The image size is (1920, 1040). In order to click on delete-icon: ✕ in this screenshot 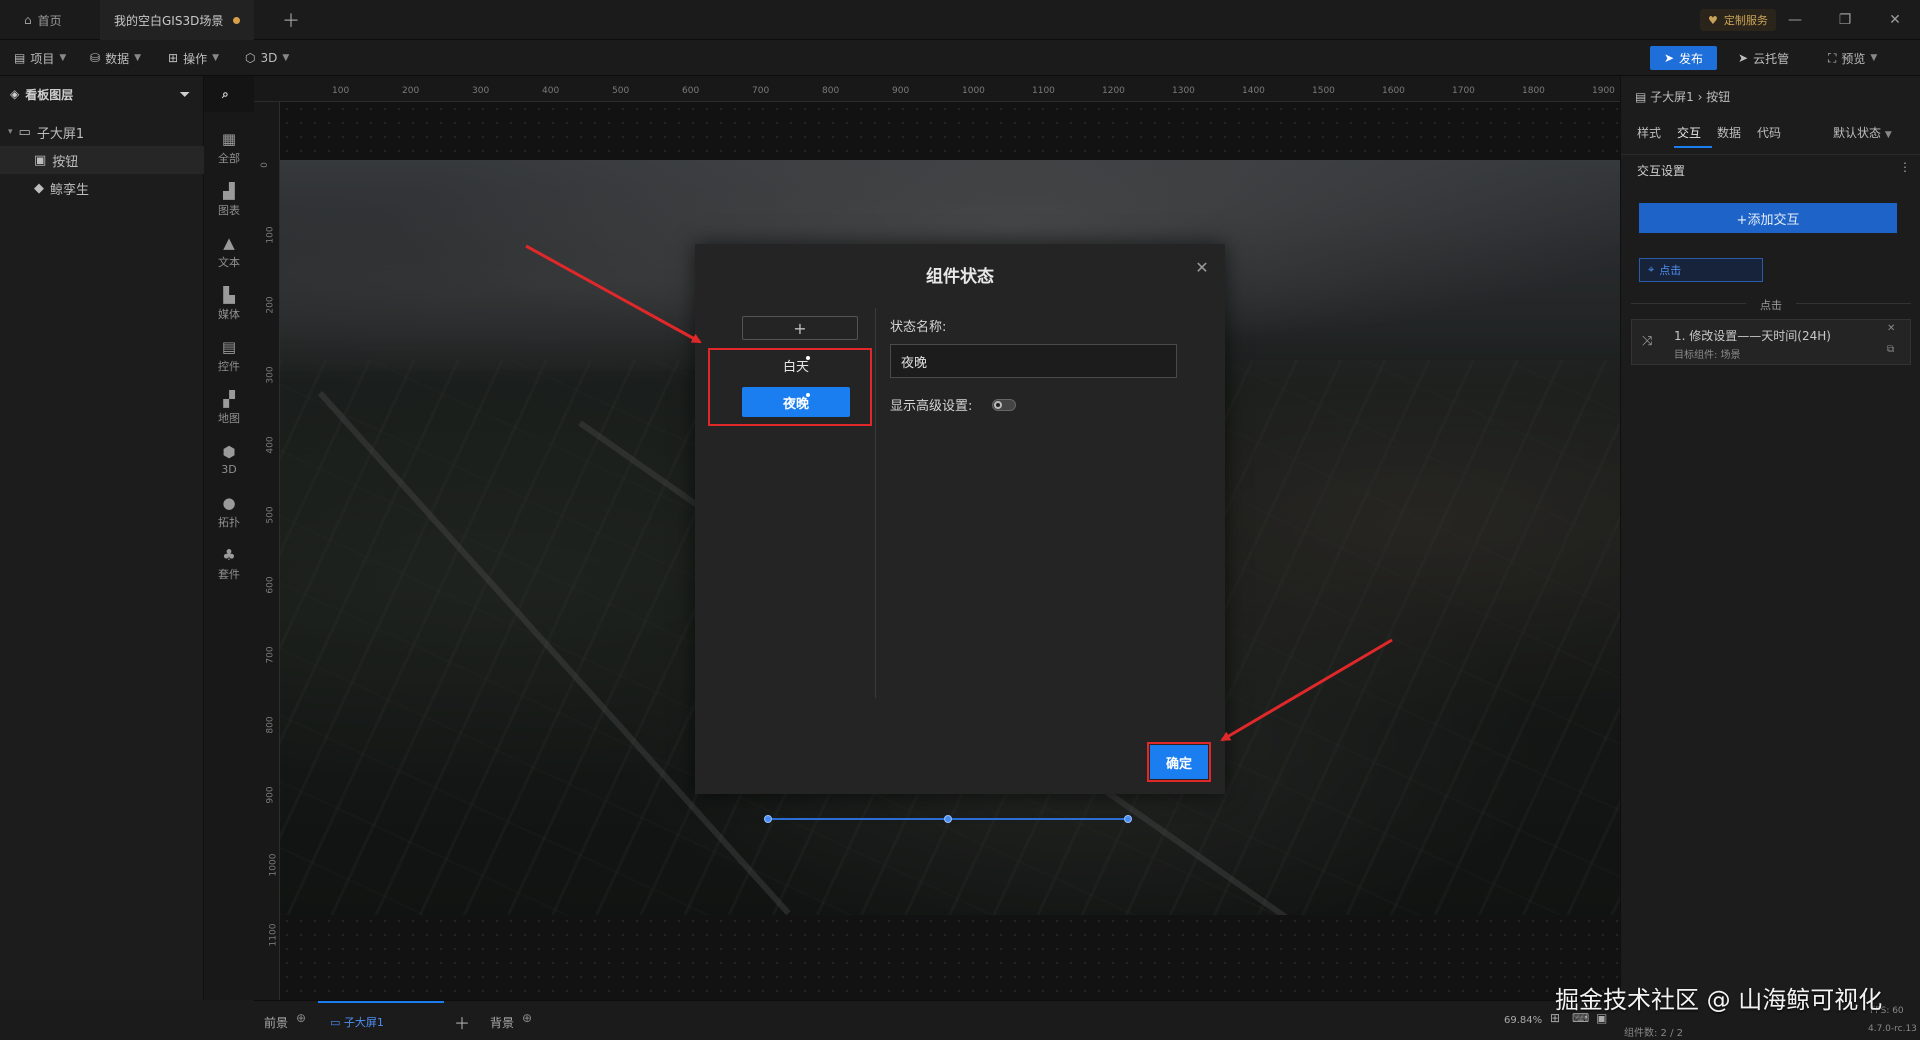, I will do `click(1891, 328)`.